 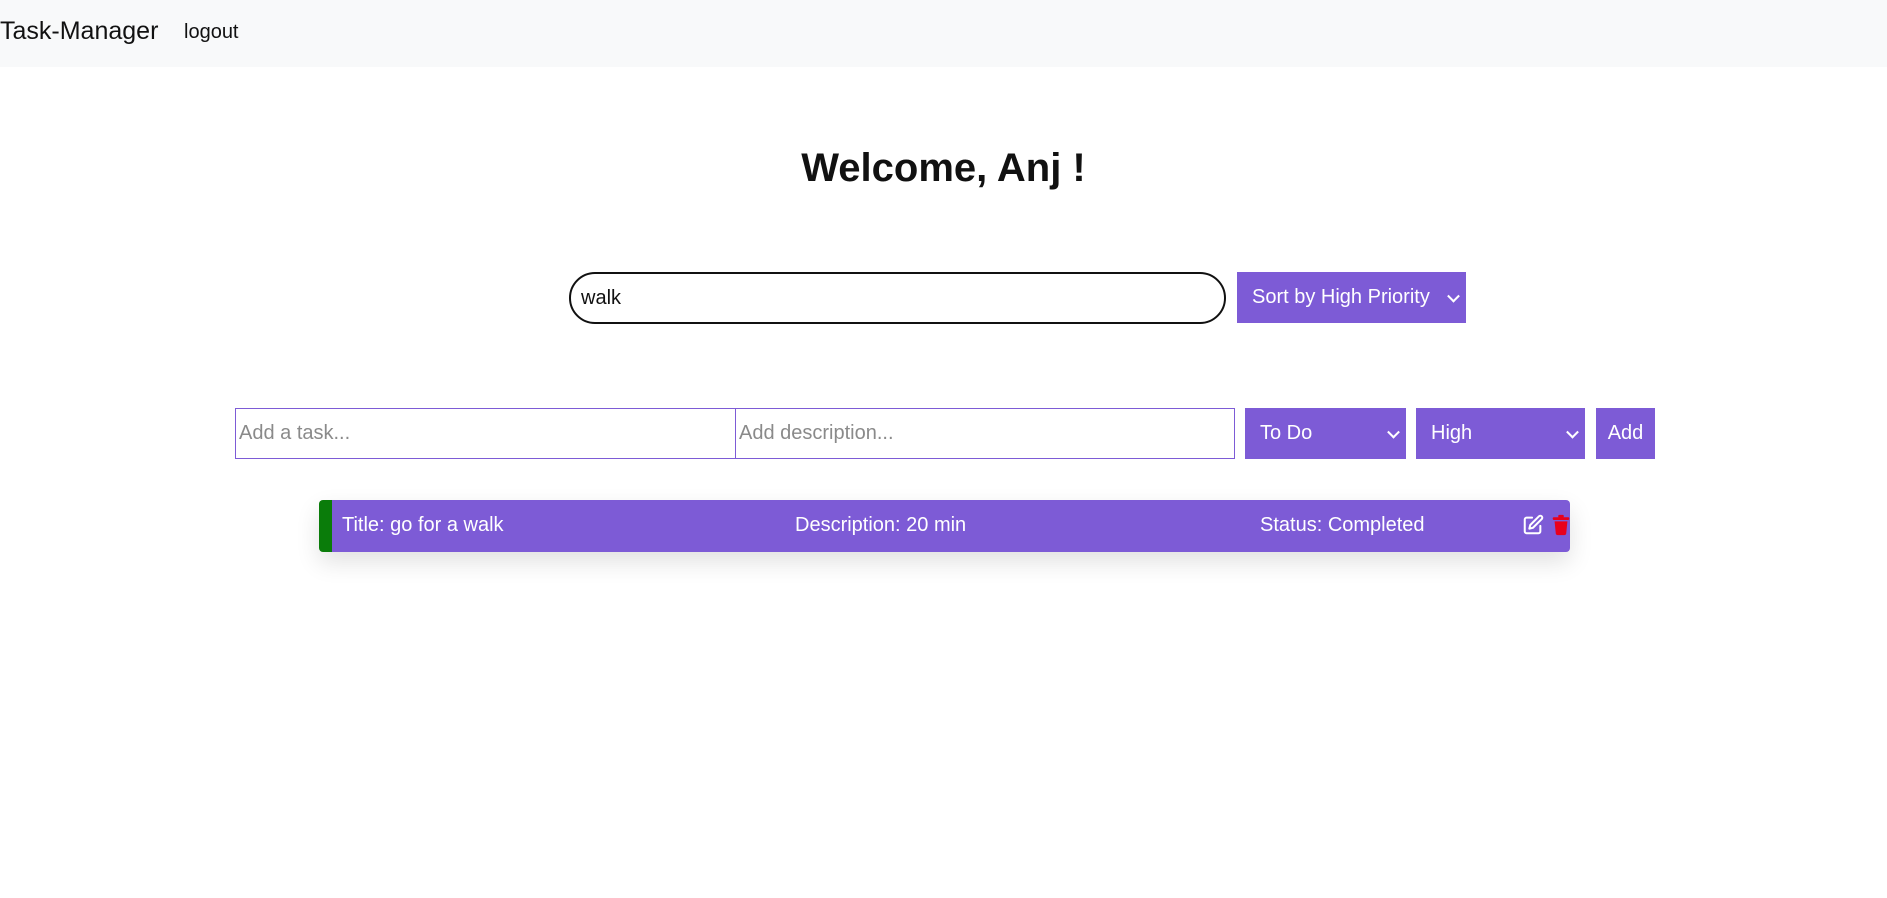 What do you see at coordinates (943, 33) in the screenshot?
I see `navbar: Task-Manager logout` at bounding box center [943, 33].